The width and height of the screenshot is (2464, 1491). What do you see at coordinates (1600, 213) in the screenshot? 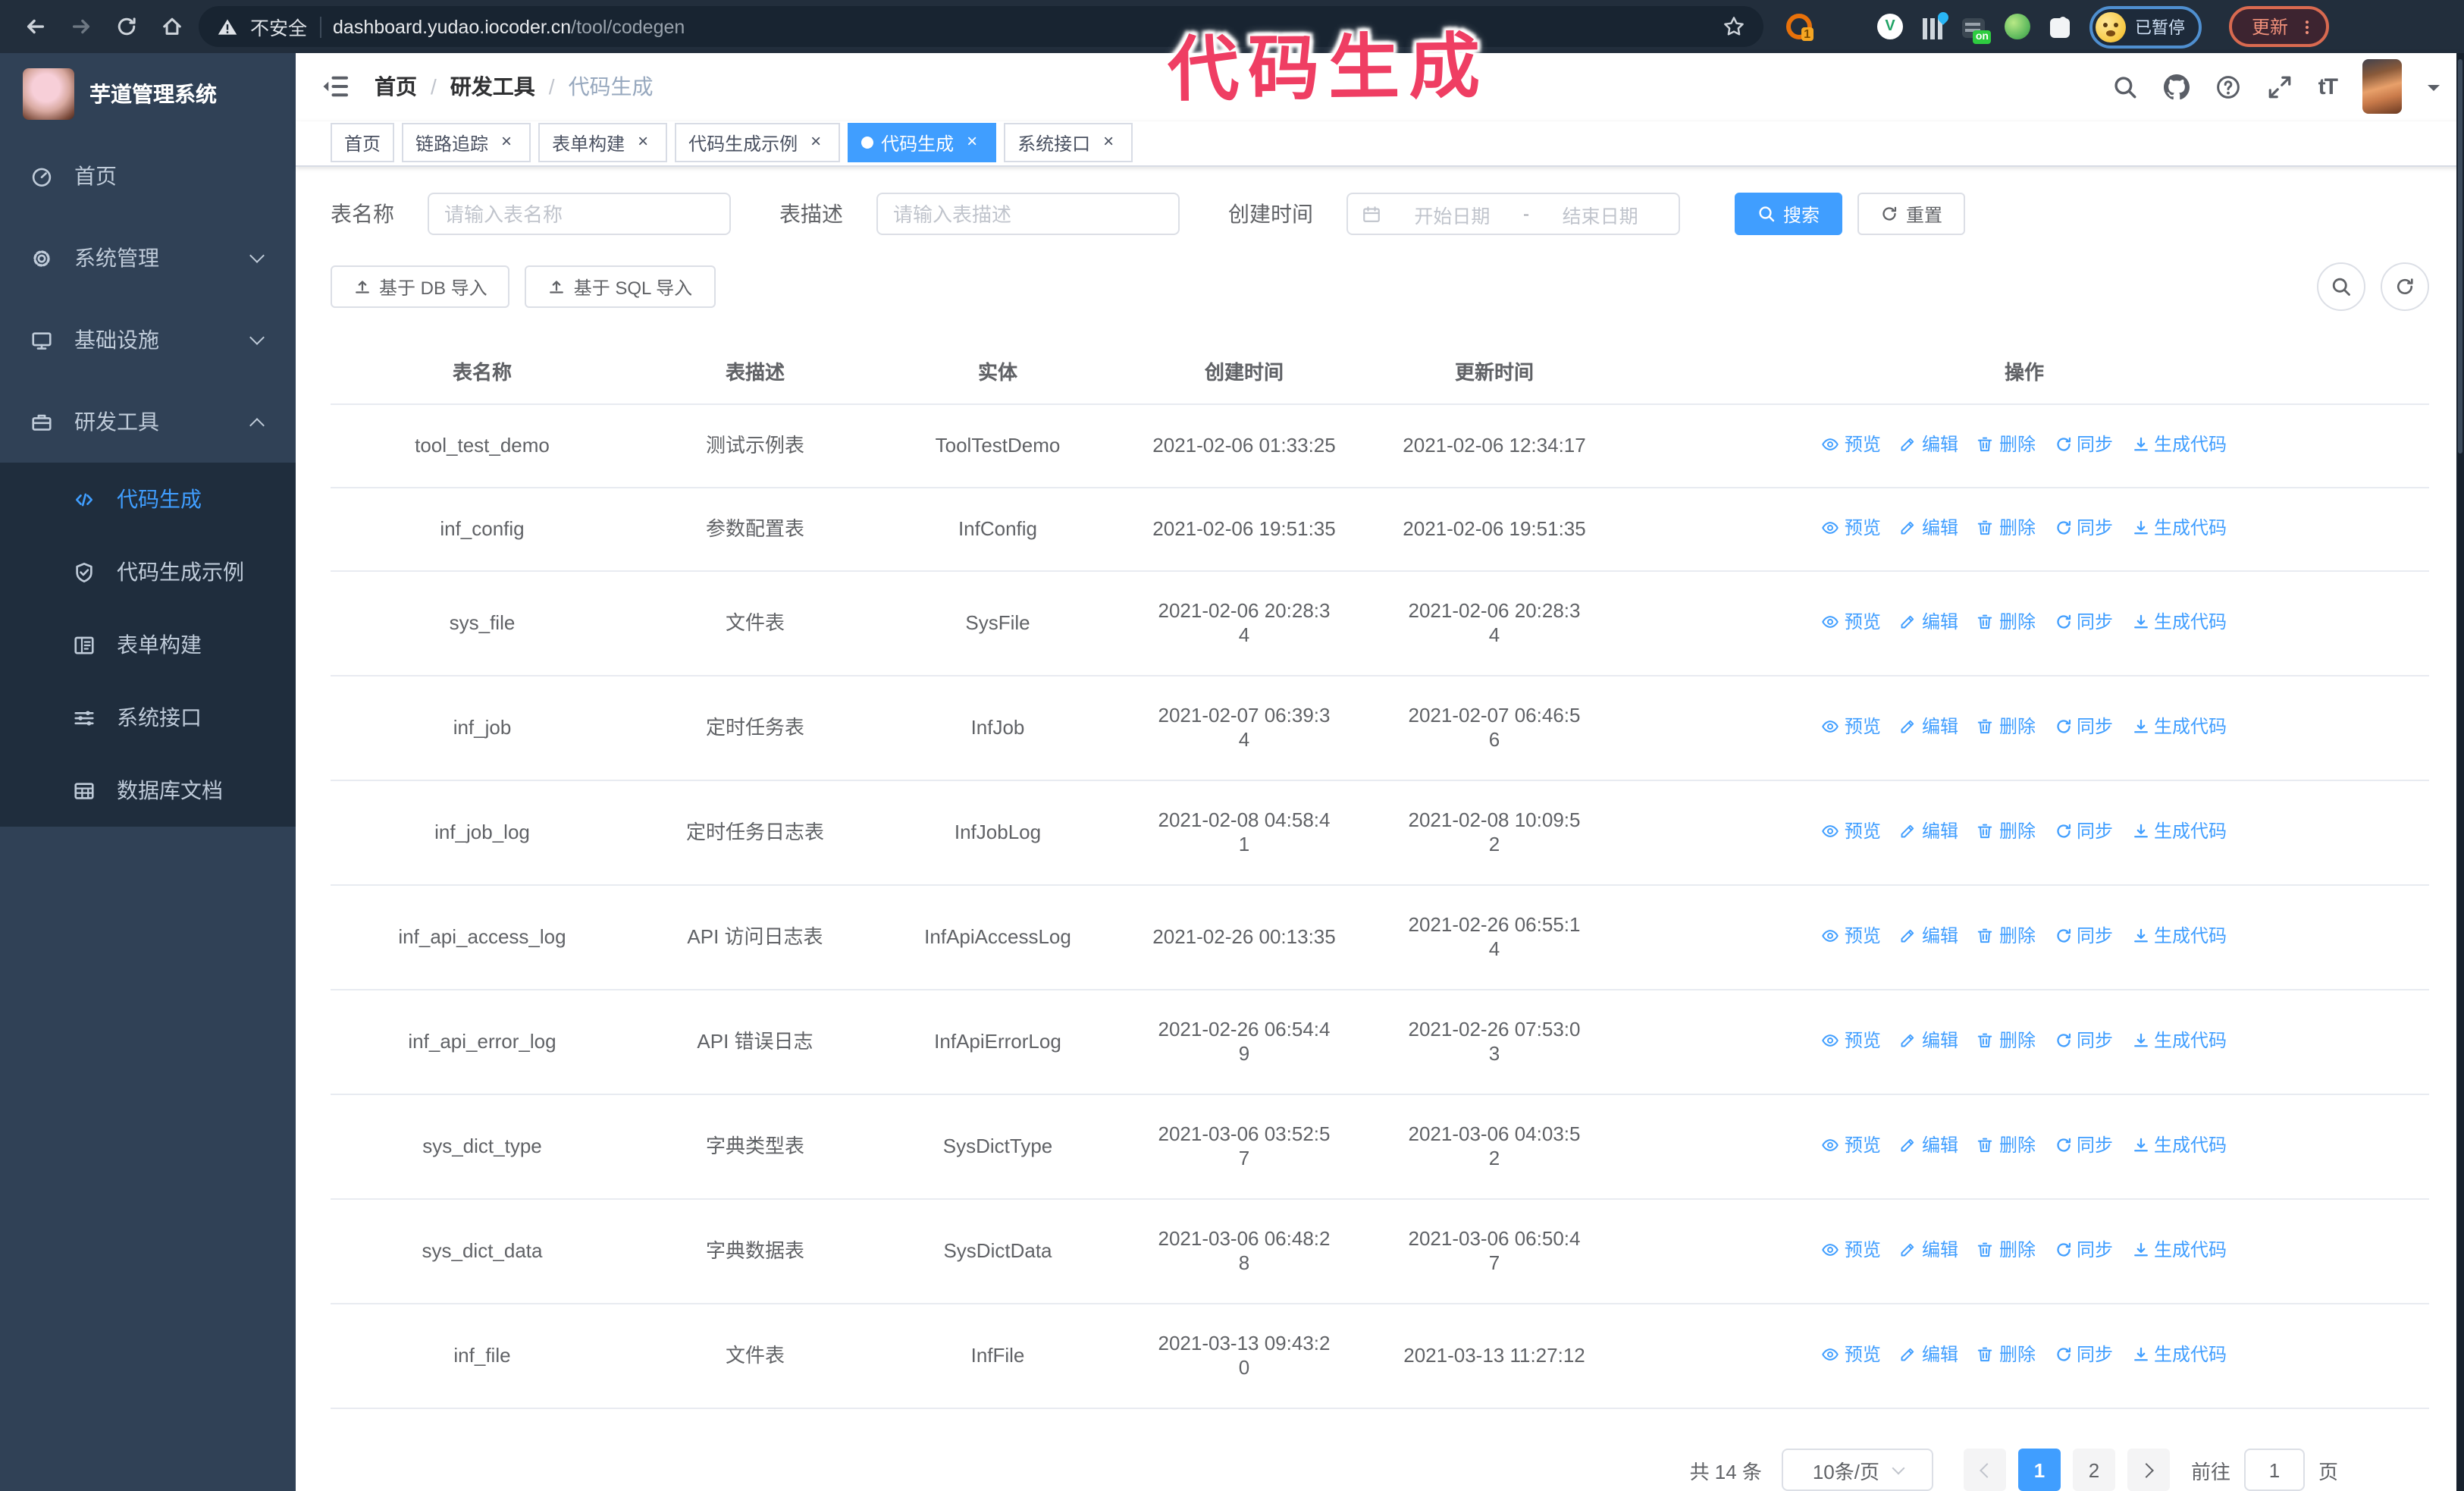
I see `end-date-placeholder: 结束日期` at bounding box center [1600, 213].